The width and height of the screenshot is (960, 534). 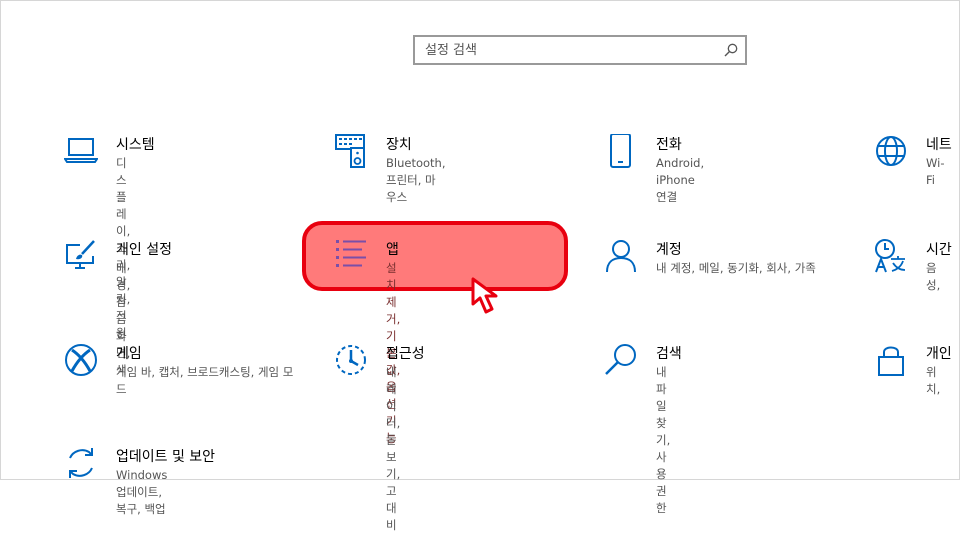 What do you see at coordinates (935, 171) in the screenshot?
I see `tile-description: Wi-Fi` at bounding box center [935, 171].